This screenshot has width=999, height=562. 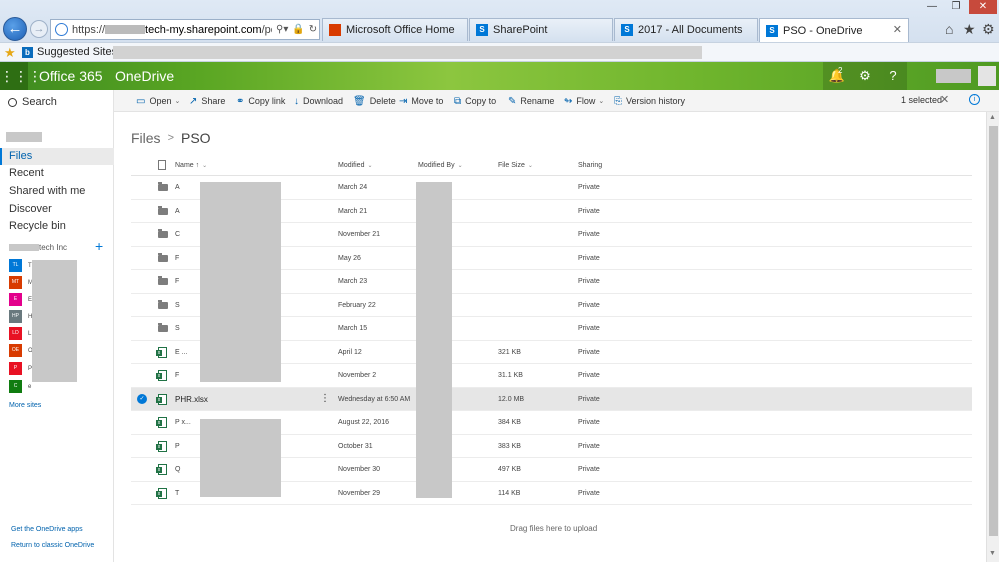 What do you see at coordinates (57, 173) in the screenshot?
I see `nav-recent: Recent` at bounding box center [57, 173].